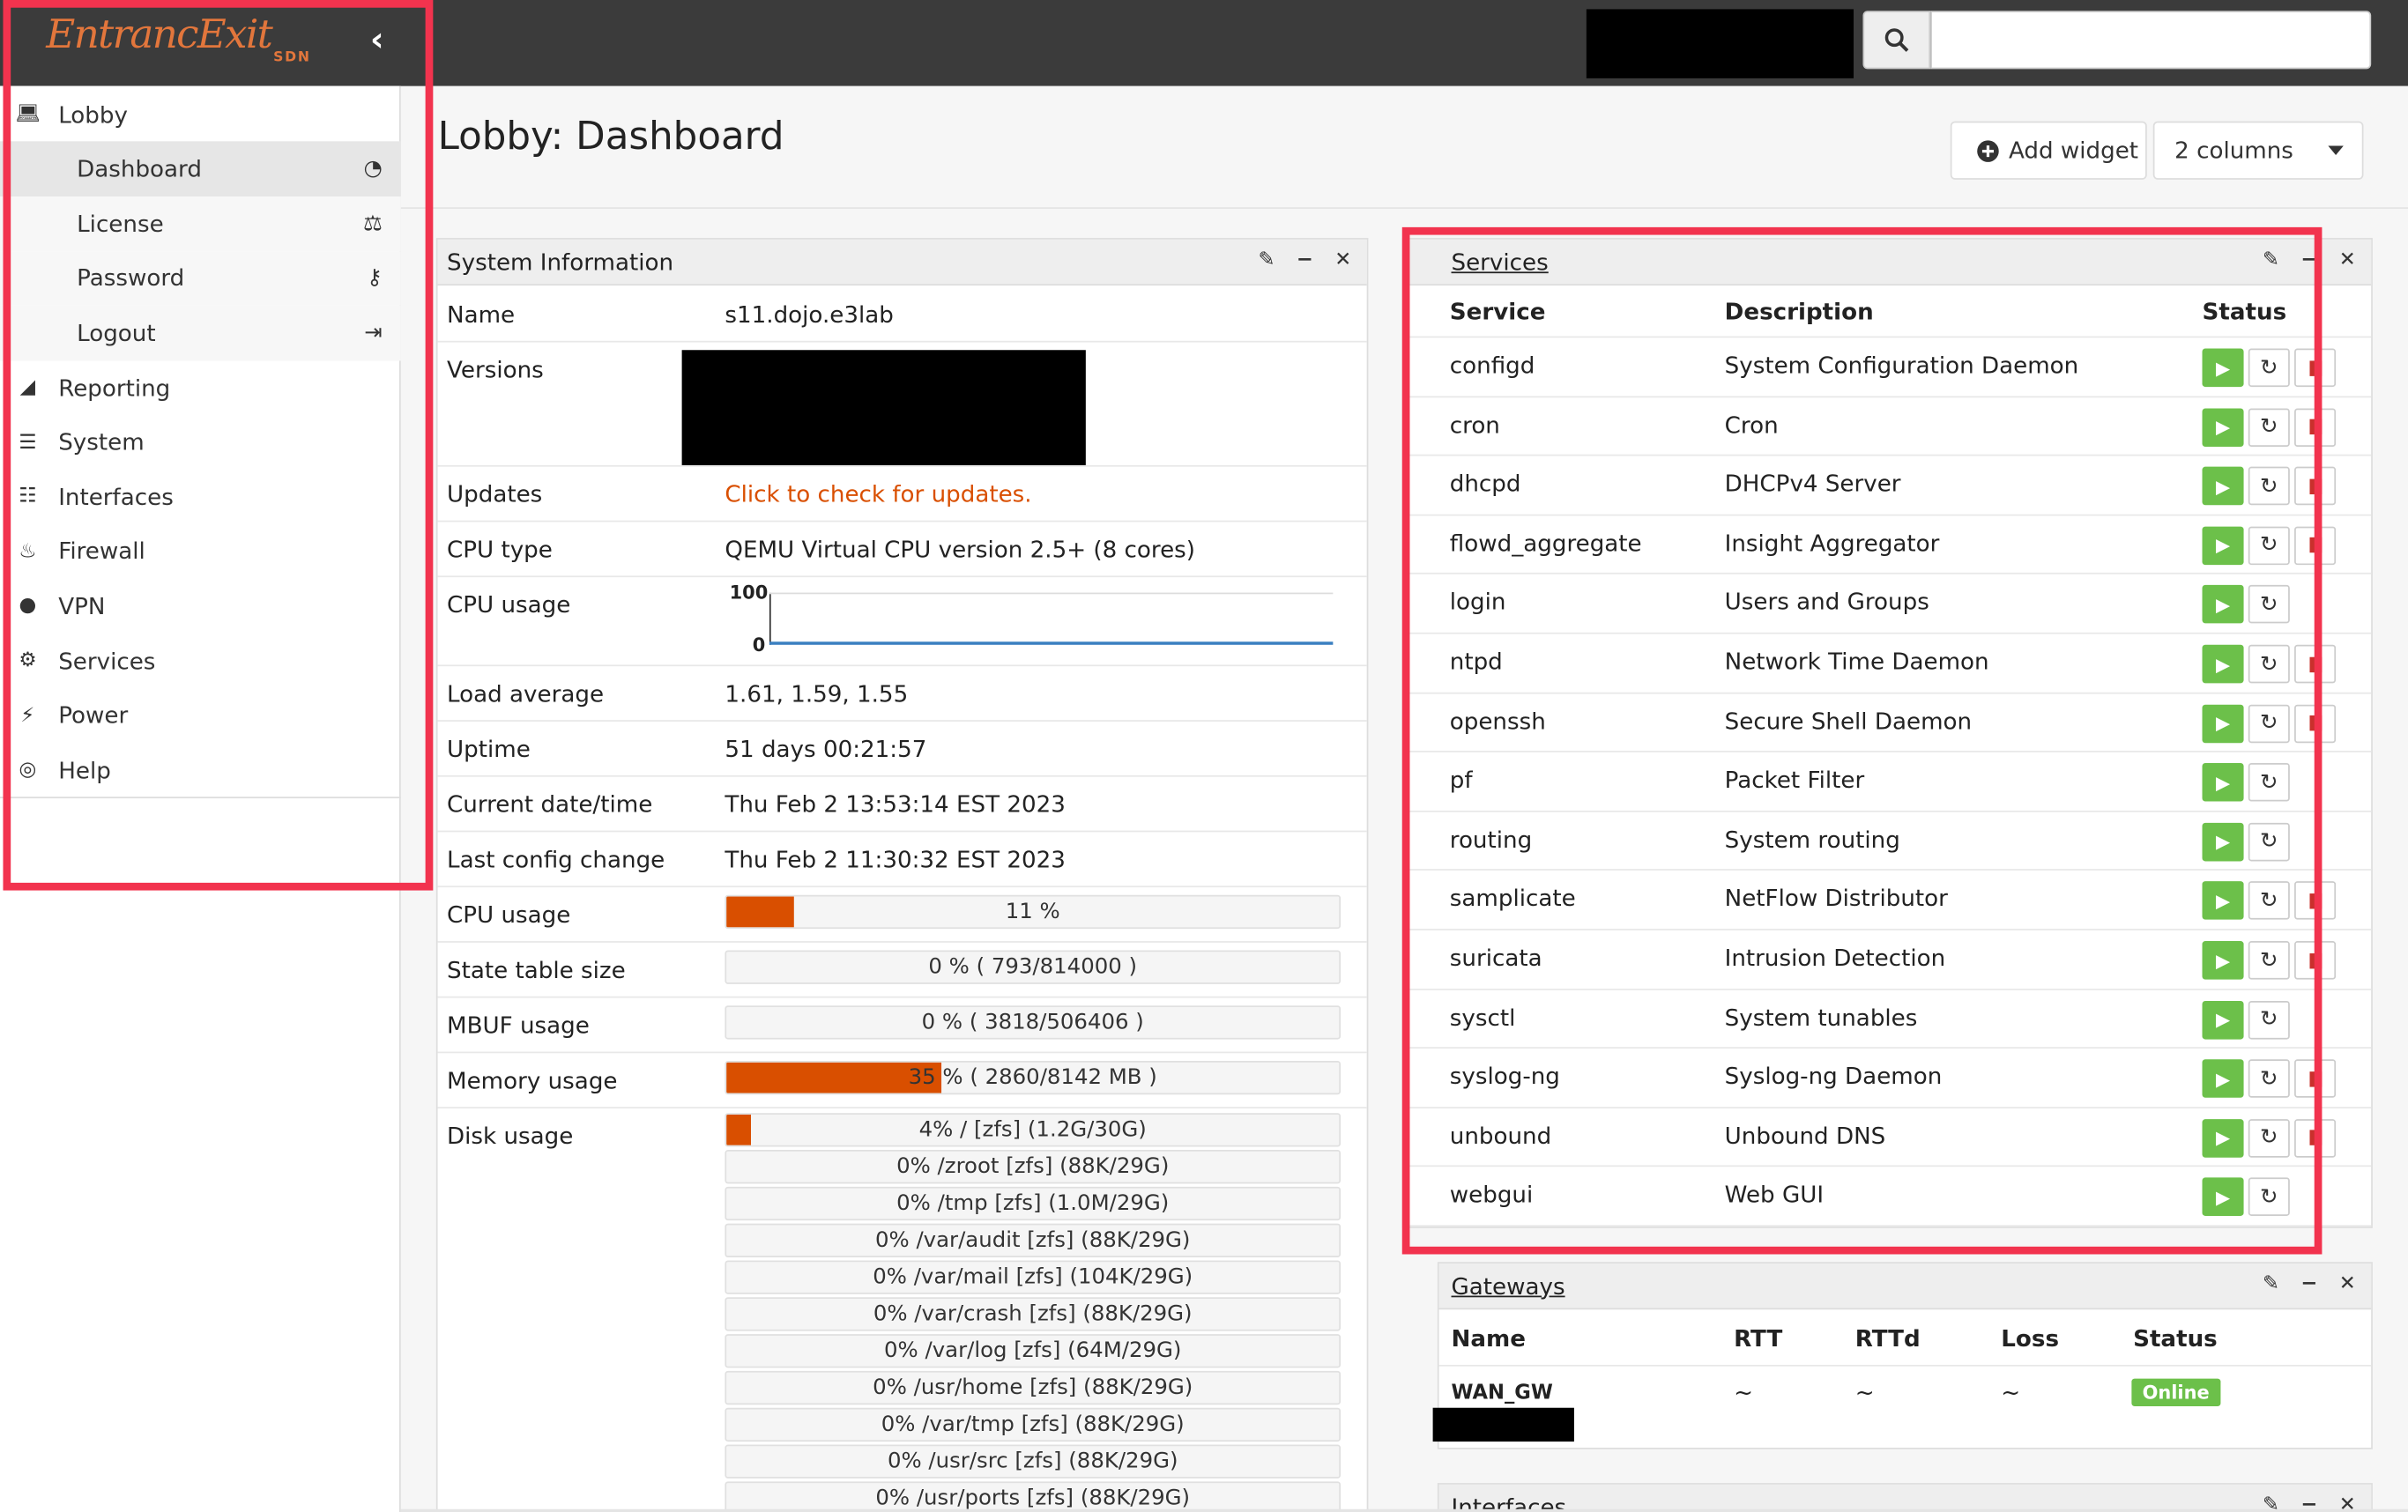 The image size is (2408, 1512). Describe the element at coordinates (495, 370) in the screenshot. I see `row-label: Versions` at that location.